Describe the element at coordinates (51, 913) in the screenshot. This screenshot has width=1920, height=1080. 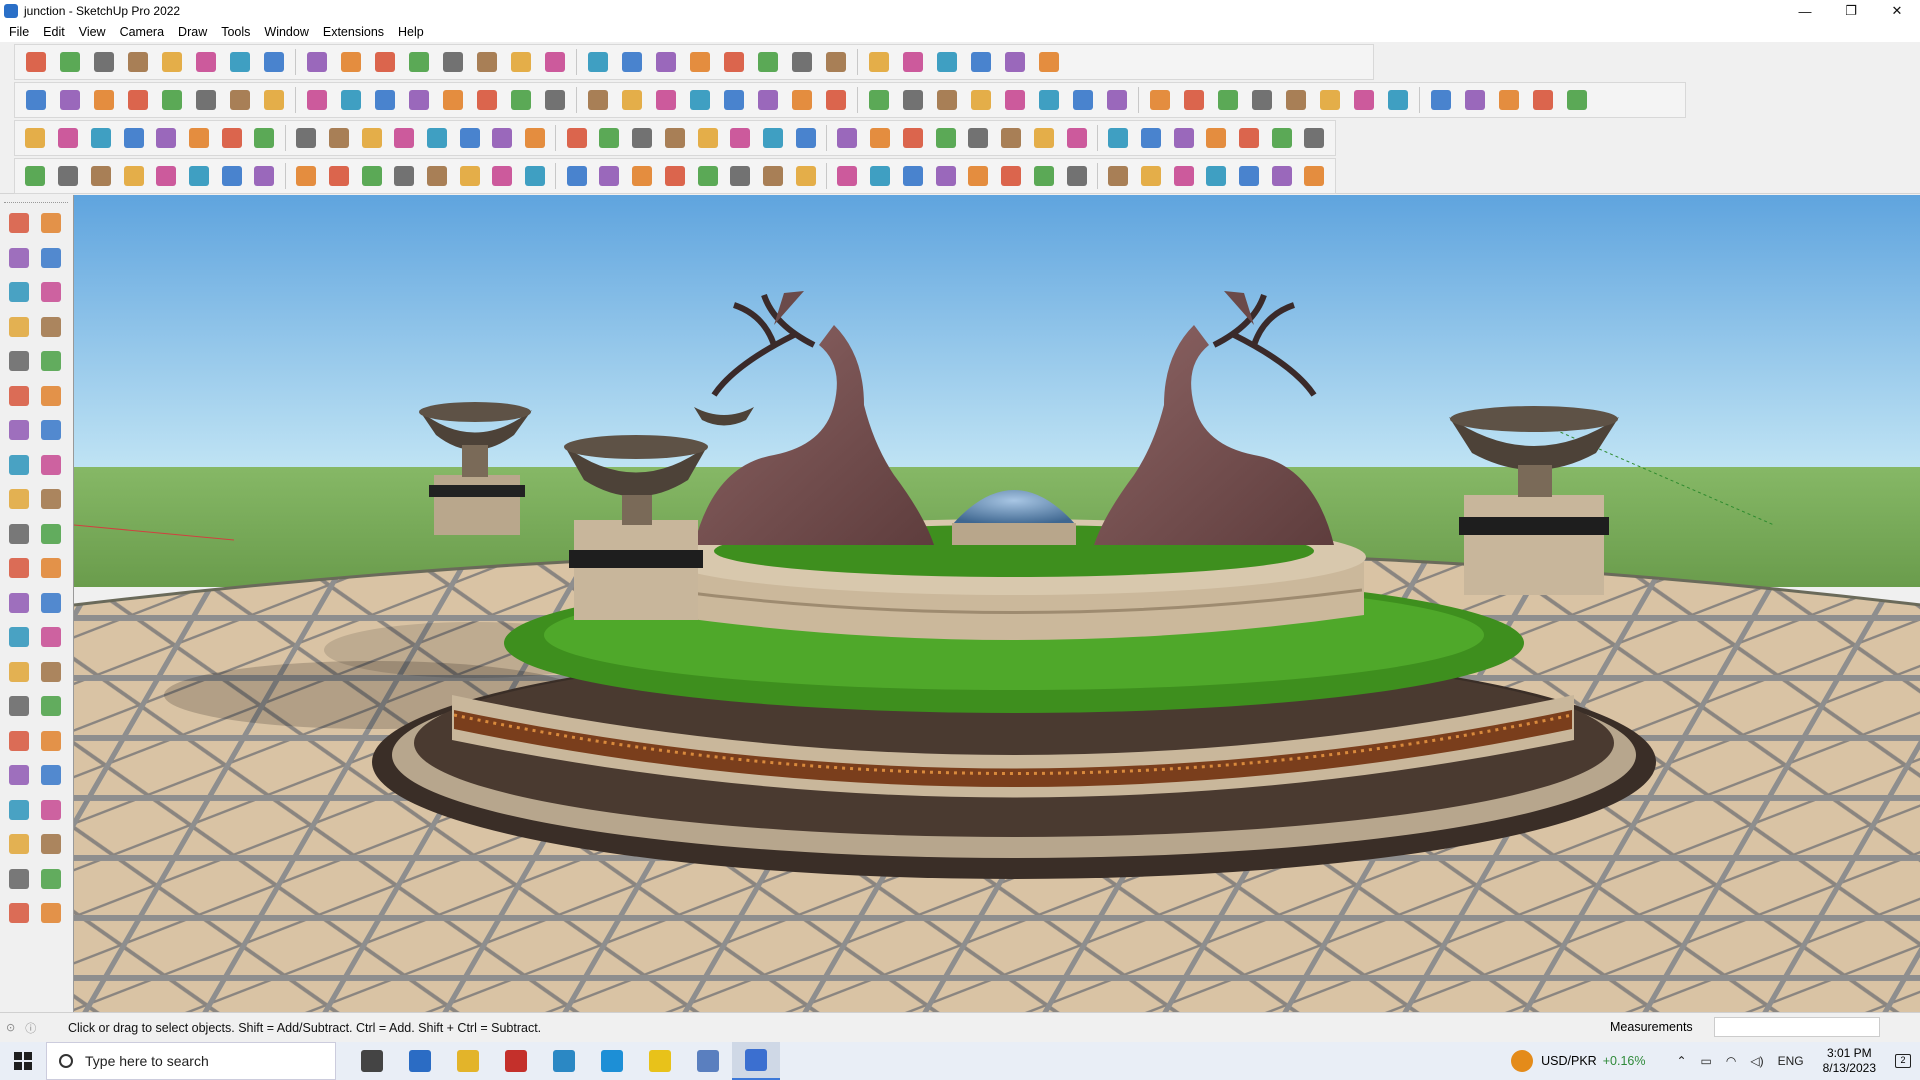
I see `layers2-icon` at that location.